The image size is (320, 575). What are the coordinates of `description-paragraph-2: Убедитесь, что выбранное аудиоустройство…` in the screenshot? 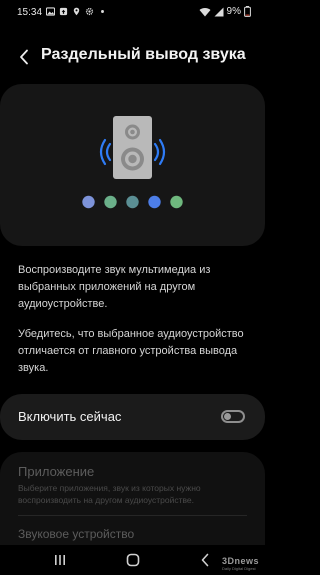 It's located at (131, 351).